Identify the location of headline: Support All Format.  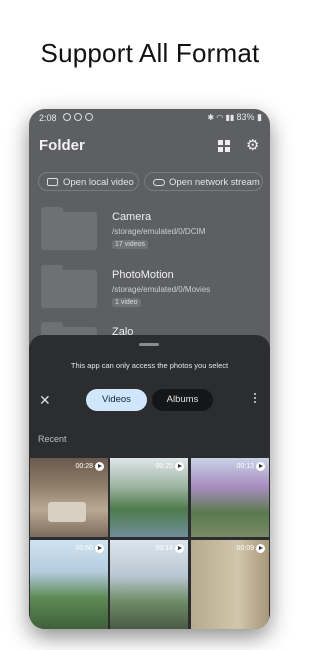
(150, 53).